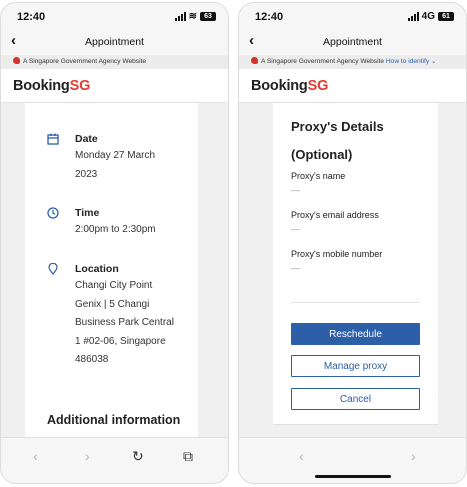  Describe the element at coordinates (114, 420) in the screenshot. I see `additional-info-heading: Additional information` at that location.